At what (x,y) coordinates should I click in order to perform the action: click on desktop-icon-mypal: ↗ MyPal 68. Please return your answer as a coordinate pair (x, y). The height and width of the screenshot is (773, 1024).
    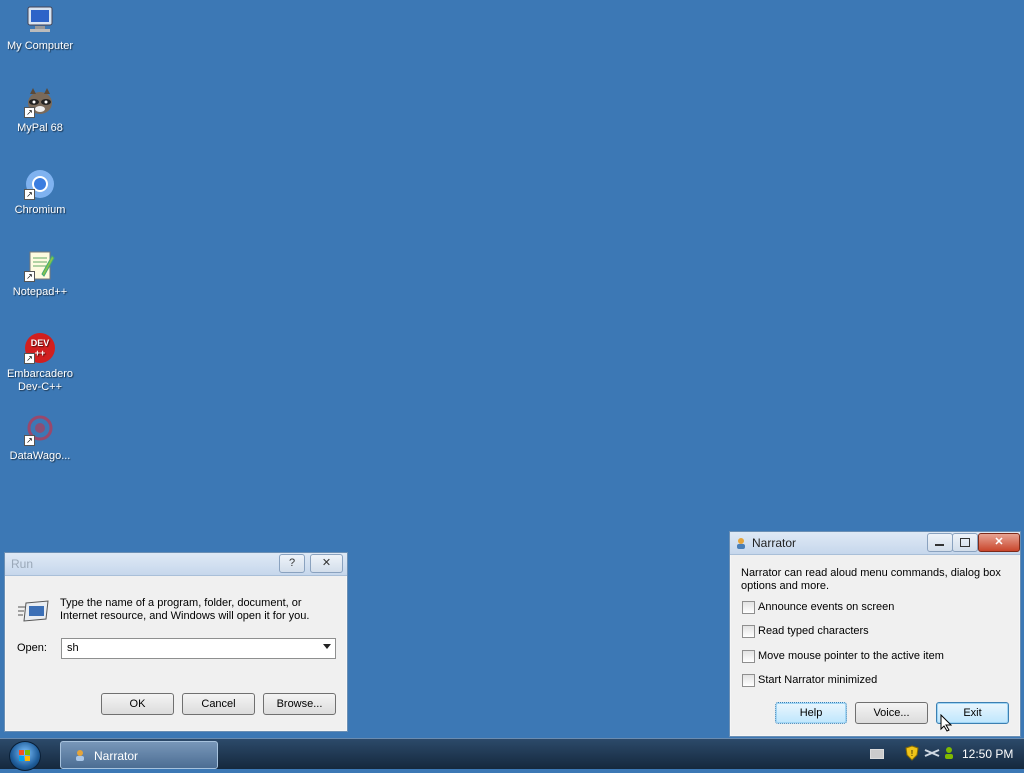
    Looking at the image, I should click on (40, 110).